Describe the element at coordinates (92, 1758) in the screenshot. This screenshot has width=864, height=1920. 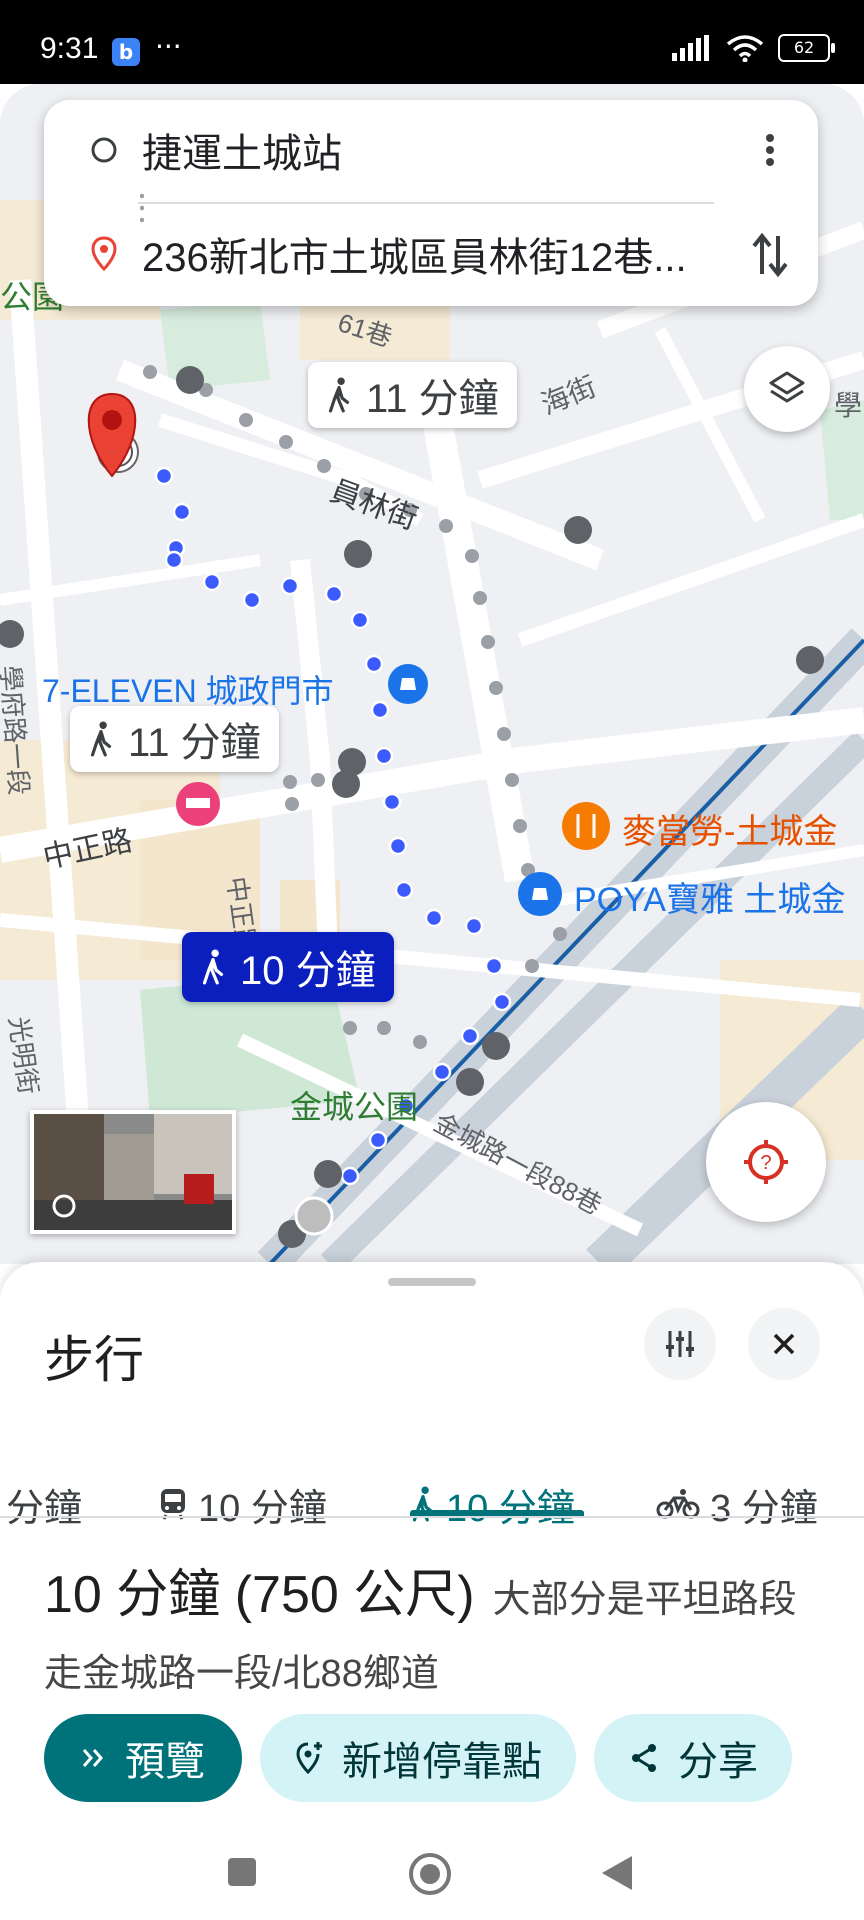
I see `double-chevron-icon` at that location.